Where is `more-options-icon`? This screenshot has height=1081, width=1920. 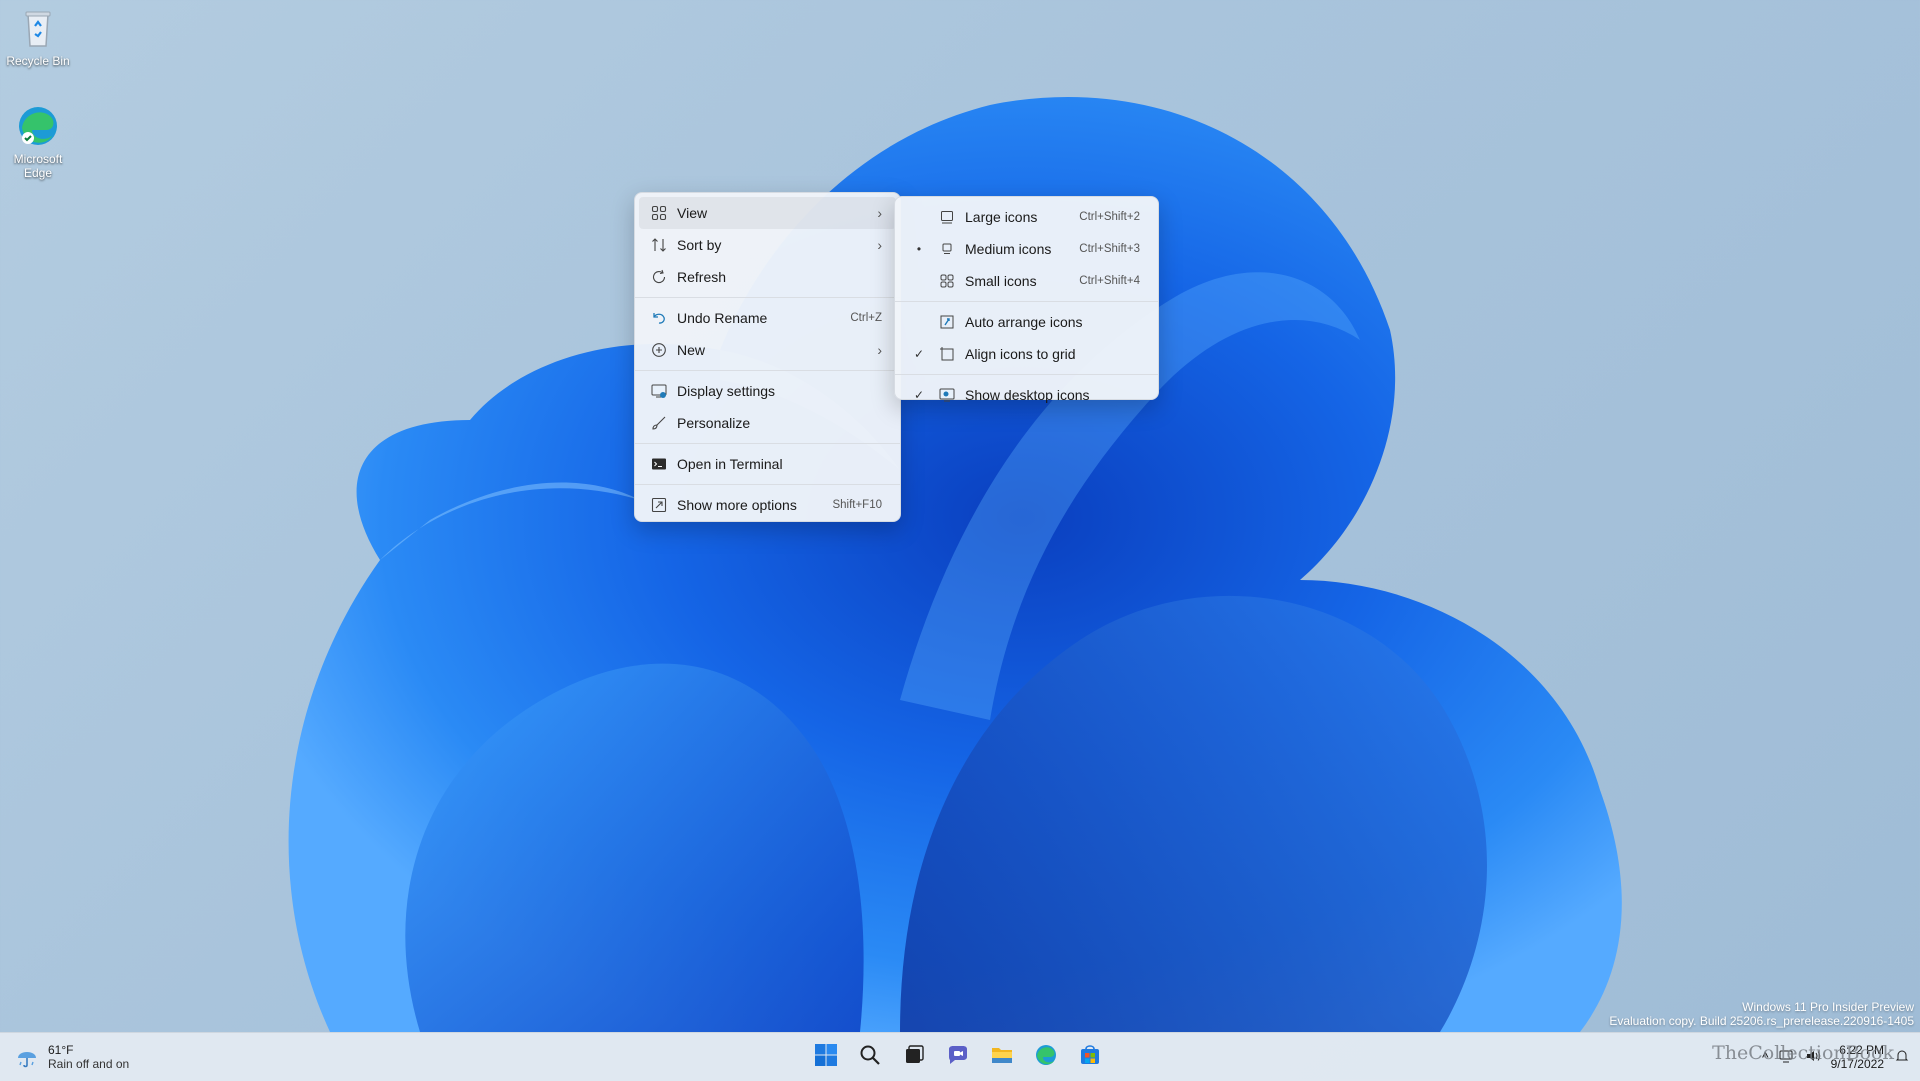 more-options-icon is located at coordinates (659, 505).